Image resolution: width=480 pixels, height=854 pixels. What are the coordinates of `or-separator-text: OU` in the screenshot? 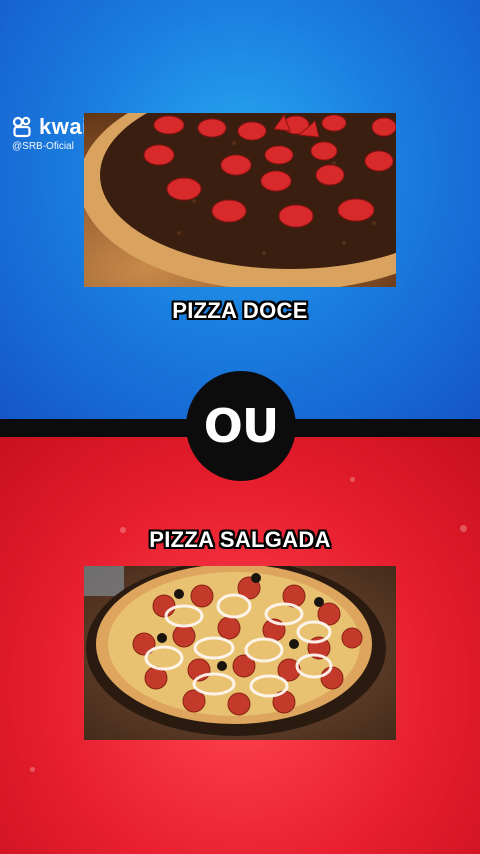 It's located at (241, 426).